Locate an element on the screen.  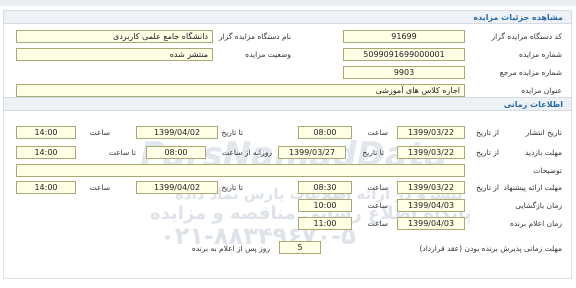
publish-from-time-label: ساعت is located at coordinates (377, 132).